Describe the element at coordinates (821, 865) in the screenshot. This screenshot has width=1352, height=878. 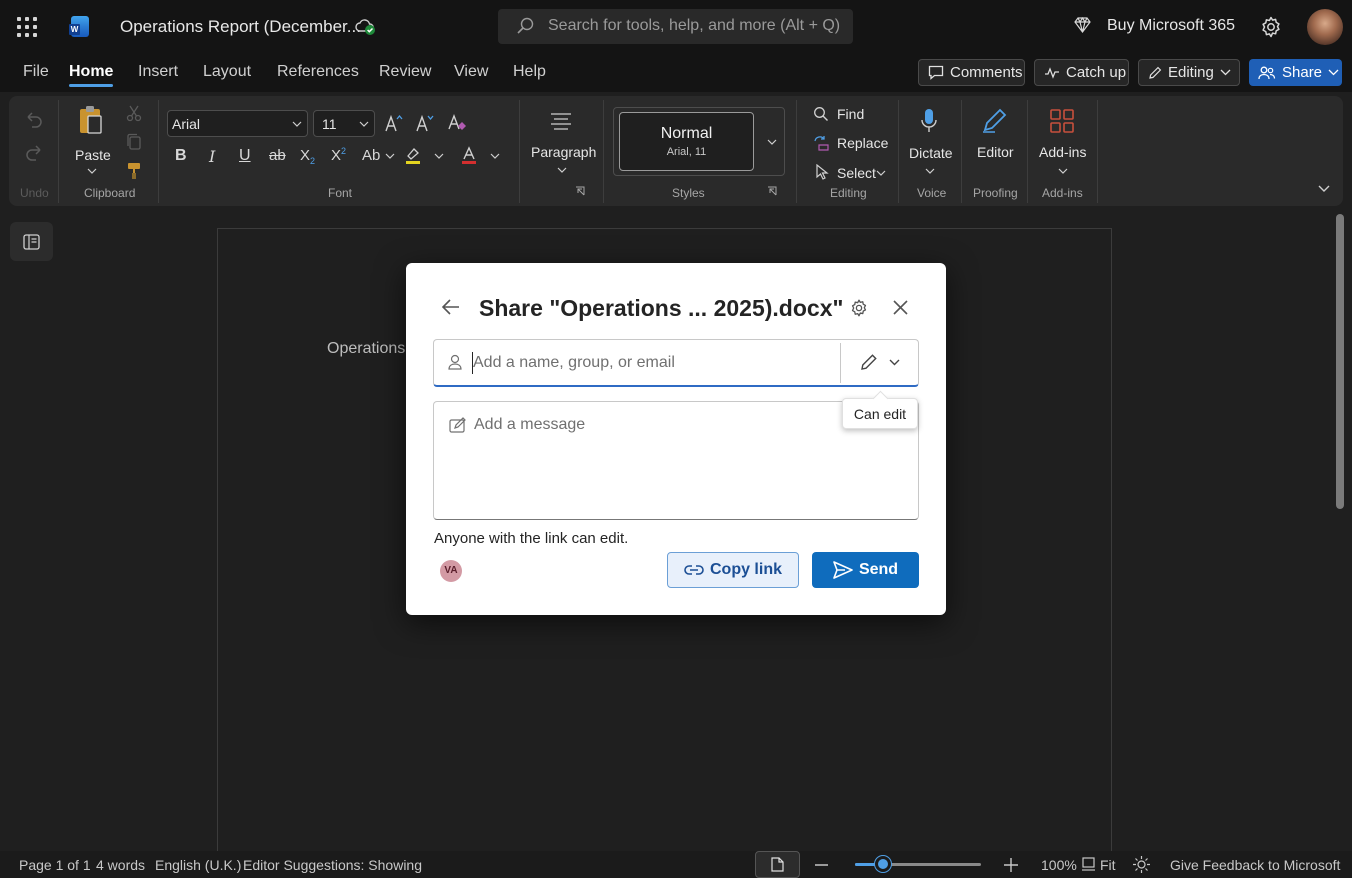
I see `zoom-out-icon` at that location.